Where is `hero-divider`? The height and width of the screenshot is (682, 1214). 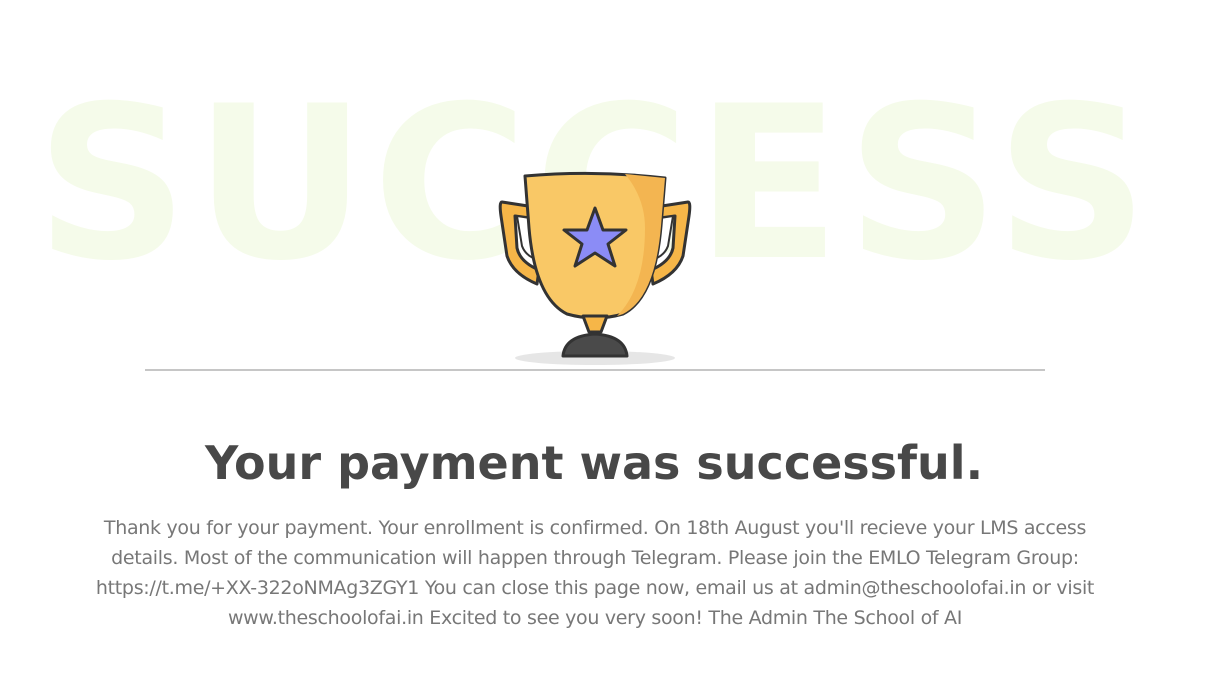
hero-divider is located at coordinates (595, 370).